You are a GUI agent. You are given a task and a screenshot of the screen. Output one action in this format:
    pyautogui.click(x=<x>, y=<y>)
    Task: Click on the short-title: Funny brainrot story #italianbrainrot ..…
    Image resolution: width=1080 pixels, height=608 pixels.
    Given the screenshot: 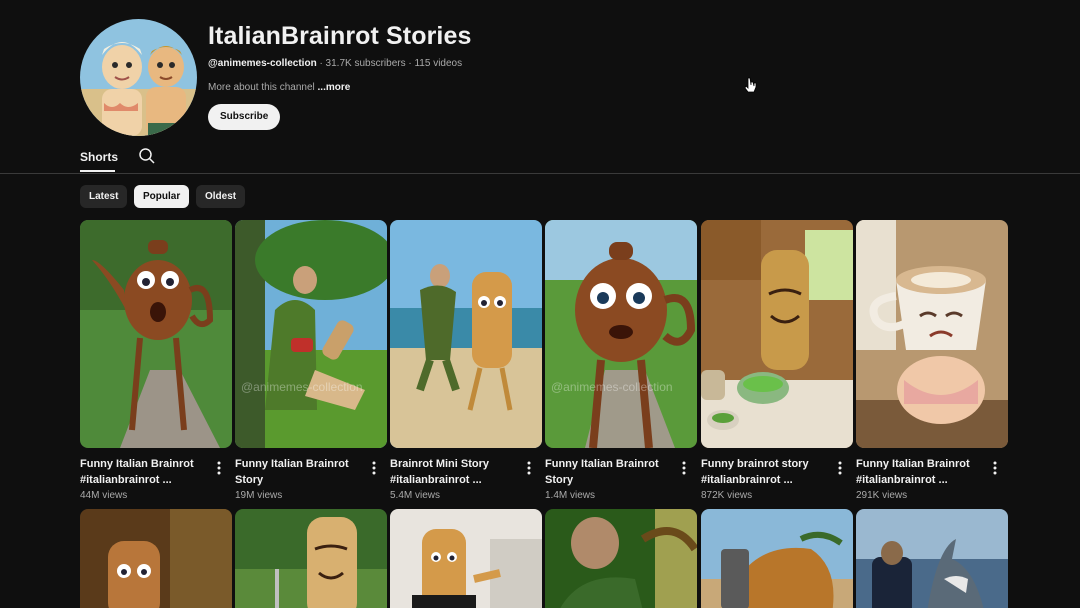 What is the action you would take?
    pyautogui.click(x=765, y=472)
    